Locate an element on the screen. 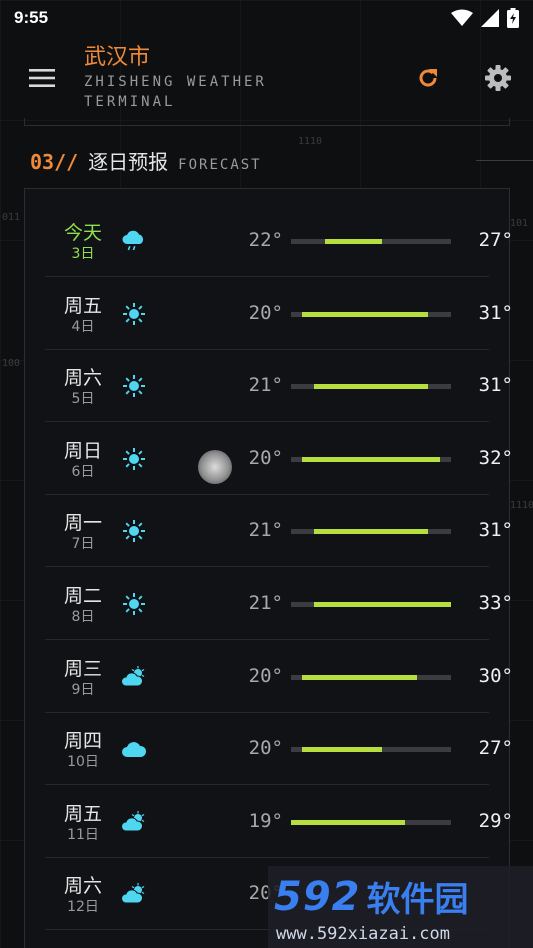 The image size is (533, 948). city-name: 武汉市 is located at coordinates (117, 57).